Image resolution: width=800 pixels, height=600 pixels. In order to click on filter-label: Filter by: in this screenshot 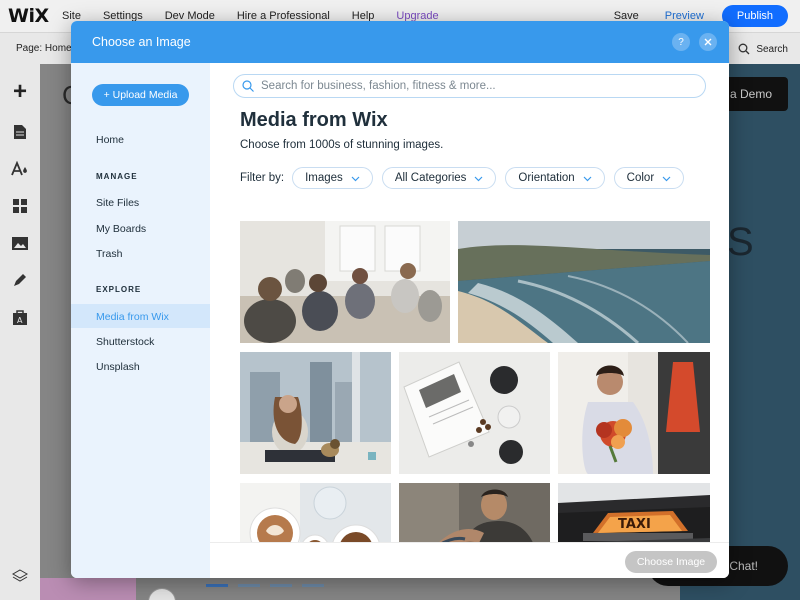, I will do `click(262, 178)`.